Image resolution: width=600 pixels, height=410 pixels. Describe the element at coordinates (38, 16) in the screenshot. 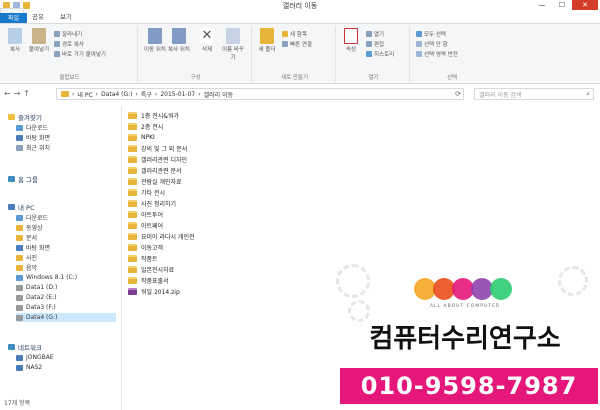

I see `tab-share: 공유` at that location.